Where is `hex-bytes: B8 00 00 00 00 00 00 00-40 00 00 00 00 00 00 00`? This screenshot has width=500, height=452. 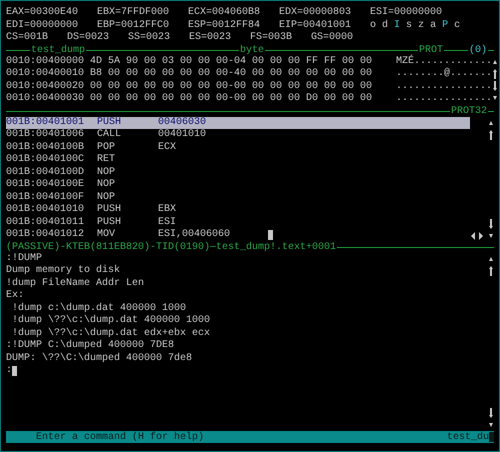
hex-bytes: B8 00 00 00 00 00 00 00-40 00 00 00 00 00 00 00 is located at coordinates (232, 74).